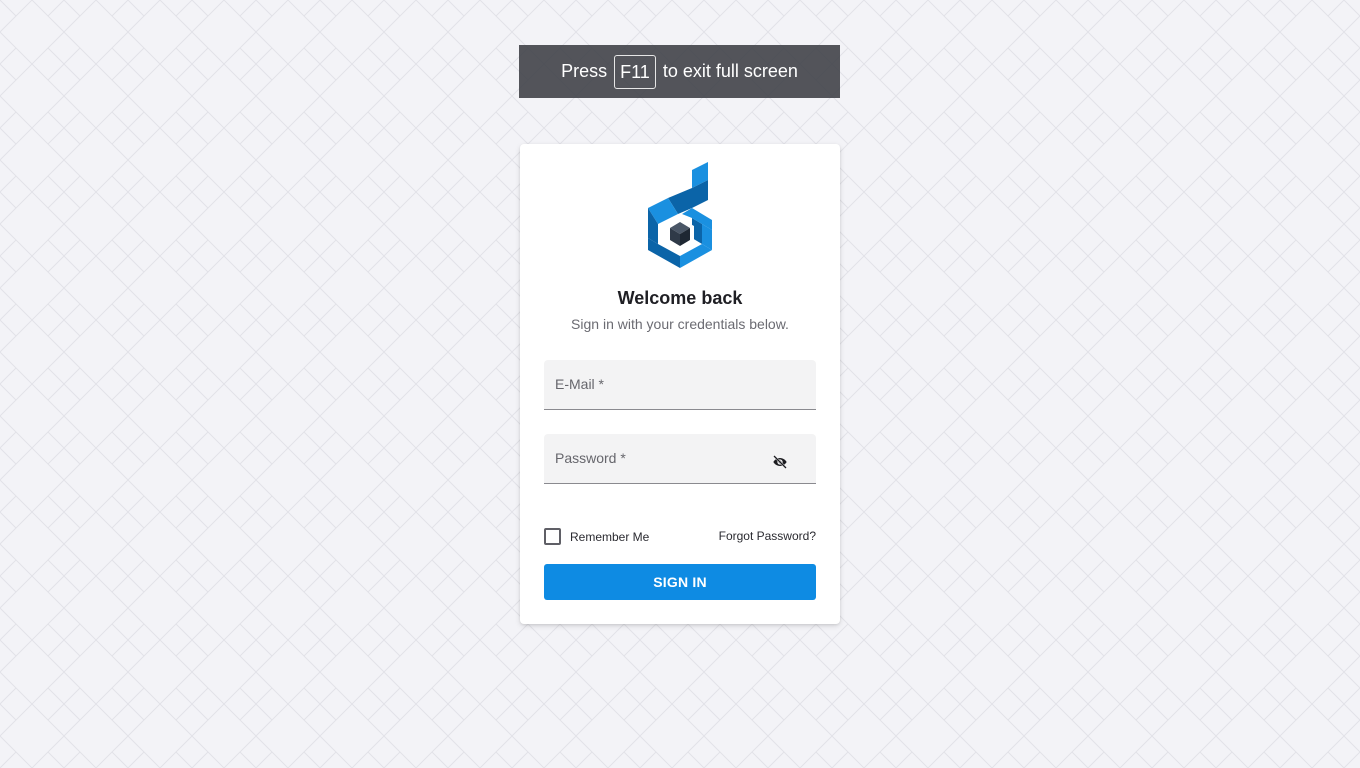 The height and width of the screenshot is (768, 1360). Describe the element at coordinates (584, 71) in the screenshot. I see `fullscreen-notice-prefix: Press` at that location.